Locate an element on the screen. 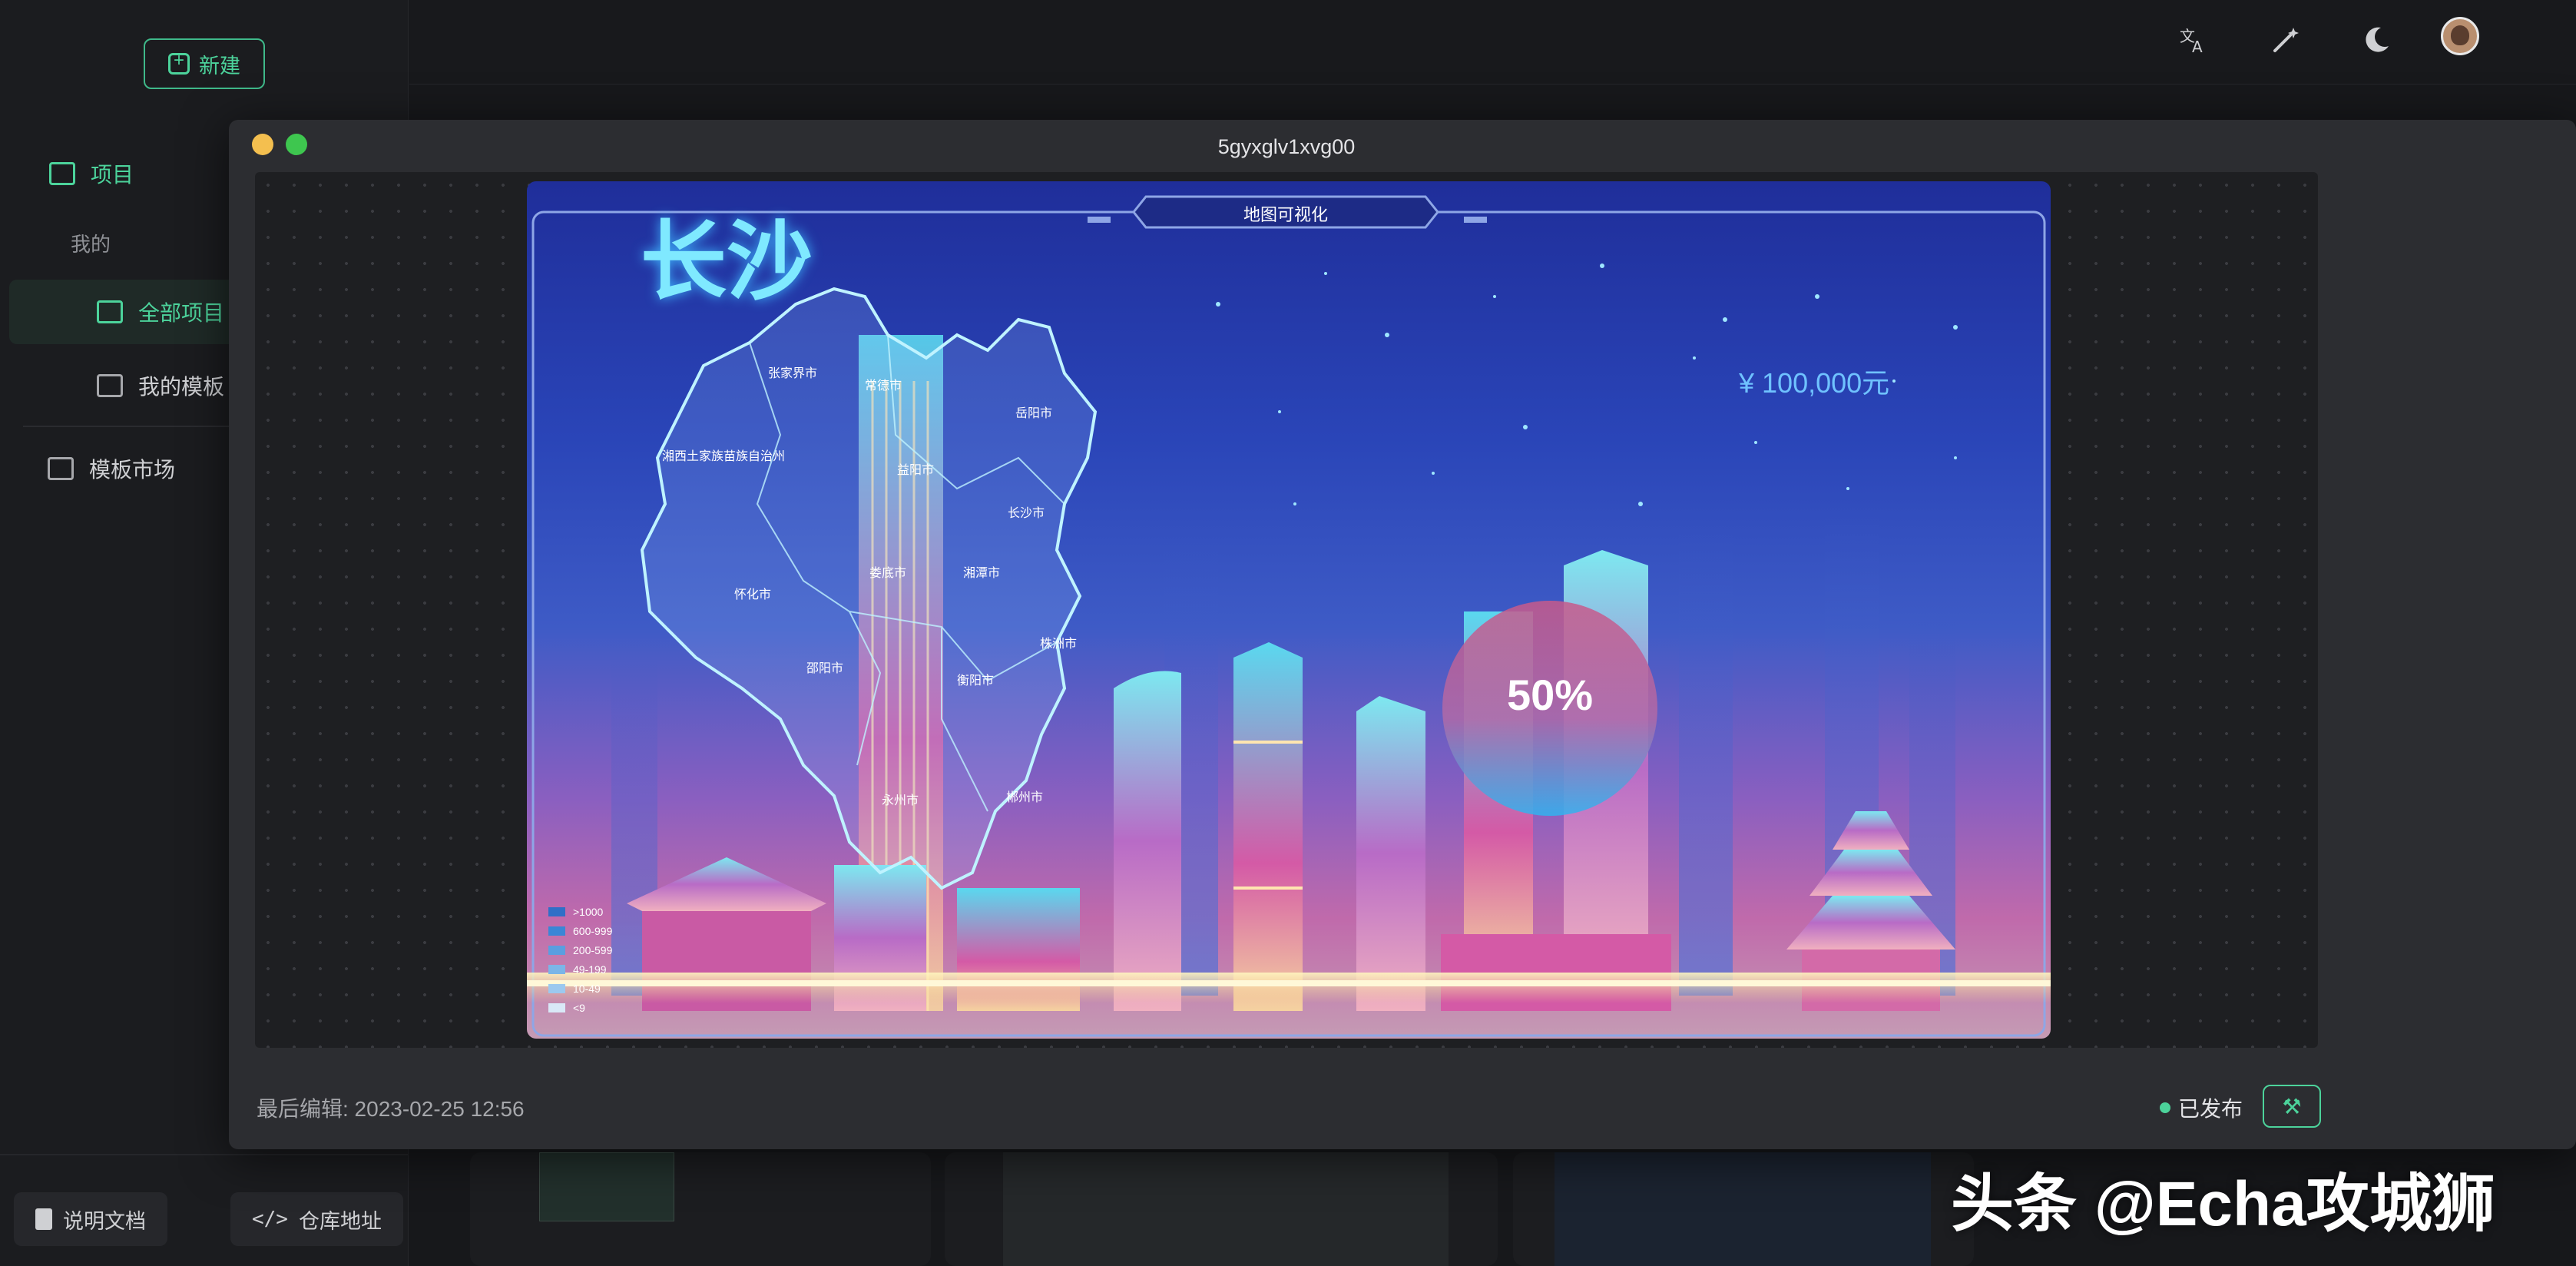 The height and width of the screenshot is (1266, 2576). new-button-label: 新建 is located at coordinates (219, 66).